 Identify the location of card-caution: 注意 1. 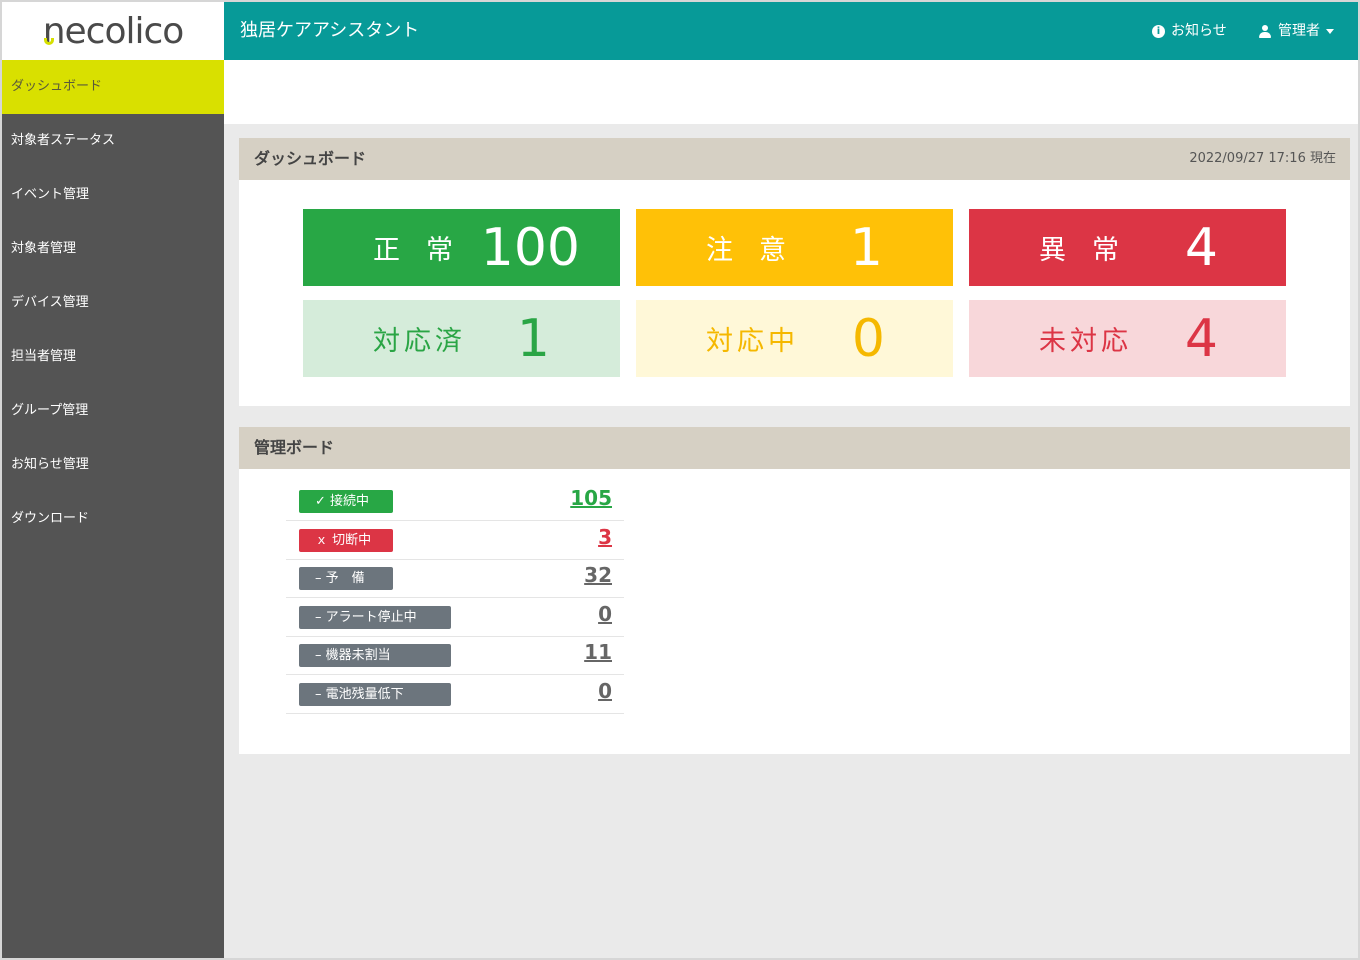
(794, 247).